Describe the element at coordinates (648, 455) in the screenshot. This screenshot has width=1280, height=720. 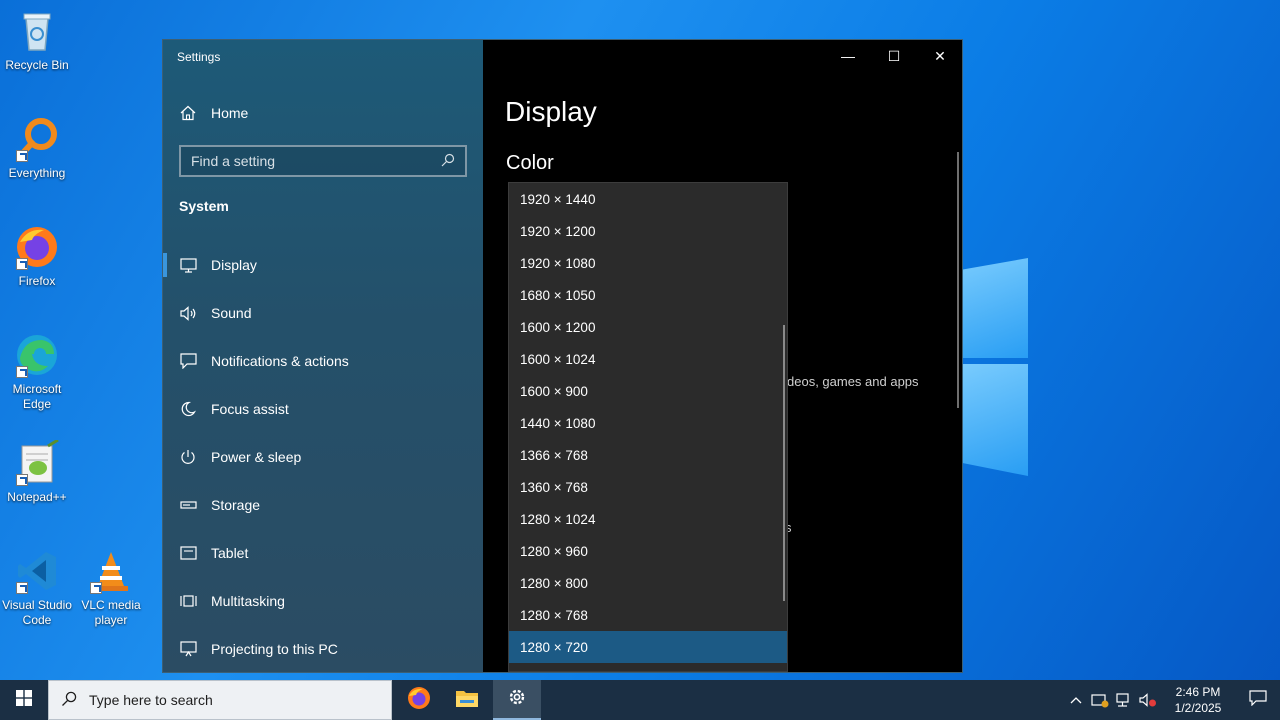
I see `resolution-option: 1366 × 768` at that location.